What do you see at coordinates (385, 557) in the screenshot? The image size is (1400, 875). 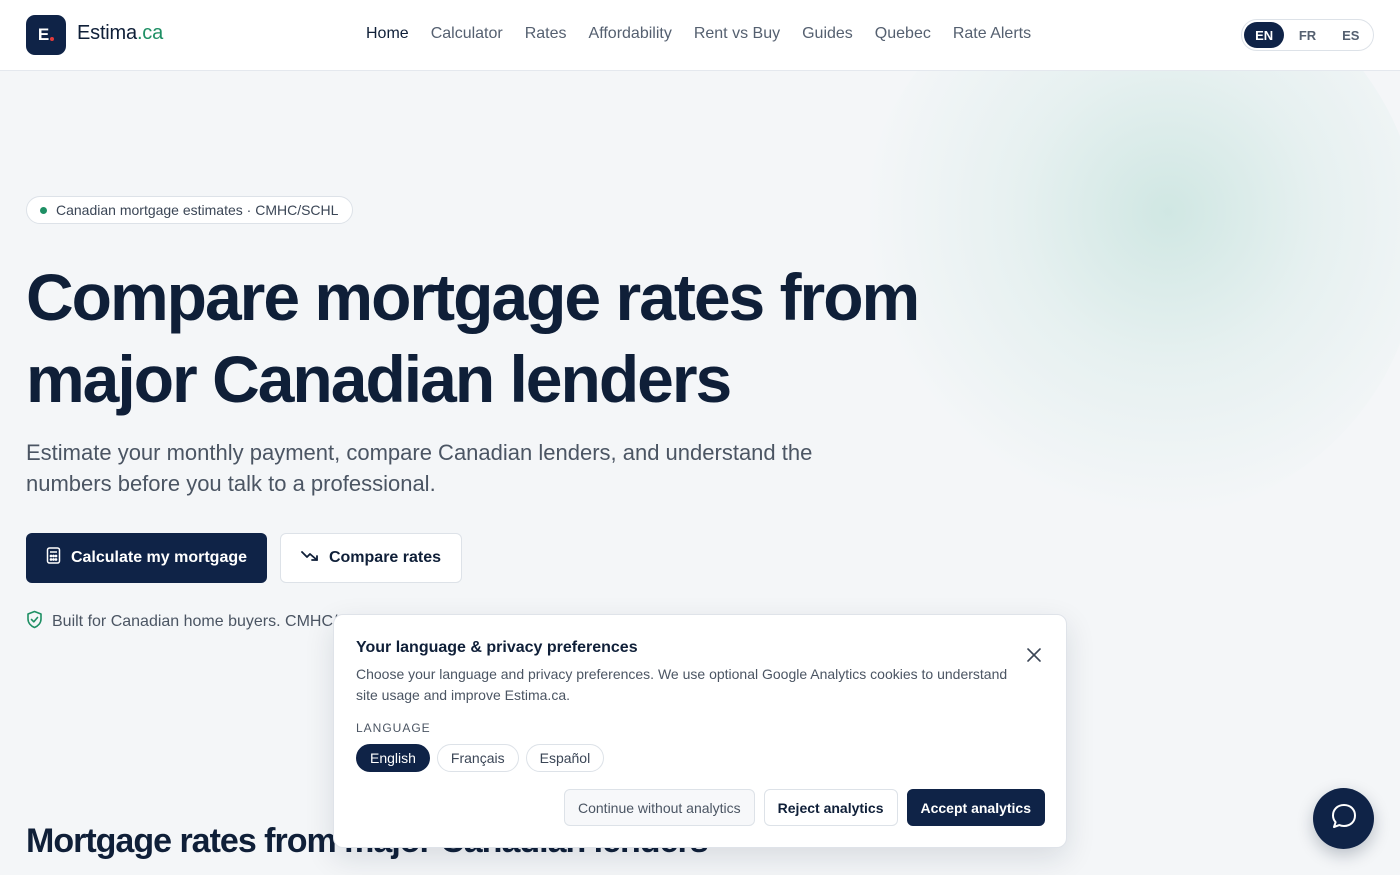 I see `compare-rates-label: Compare rates` at bounding box center [385, 557].